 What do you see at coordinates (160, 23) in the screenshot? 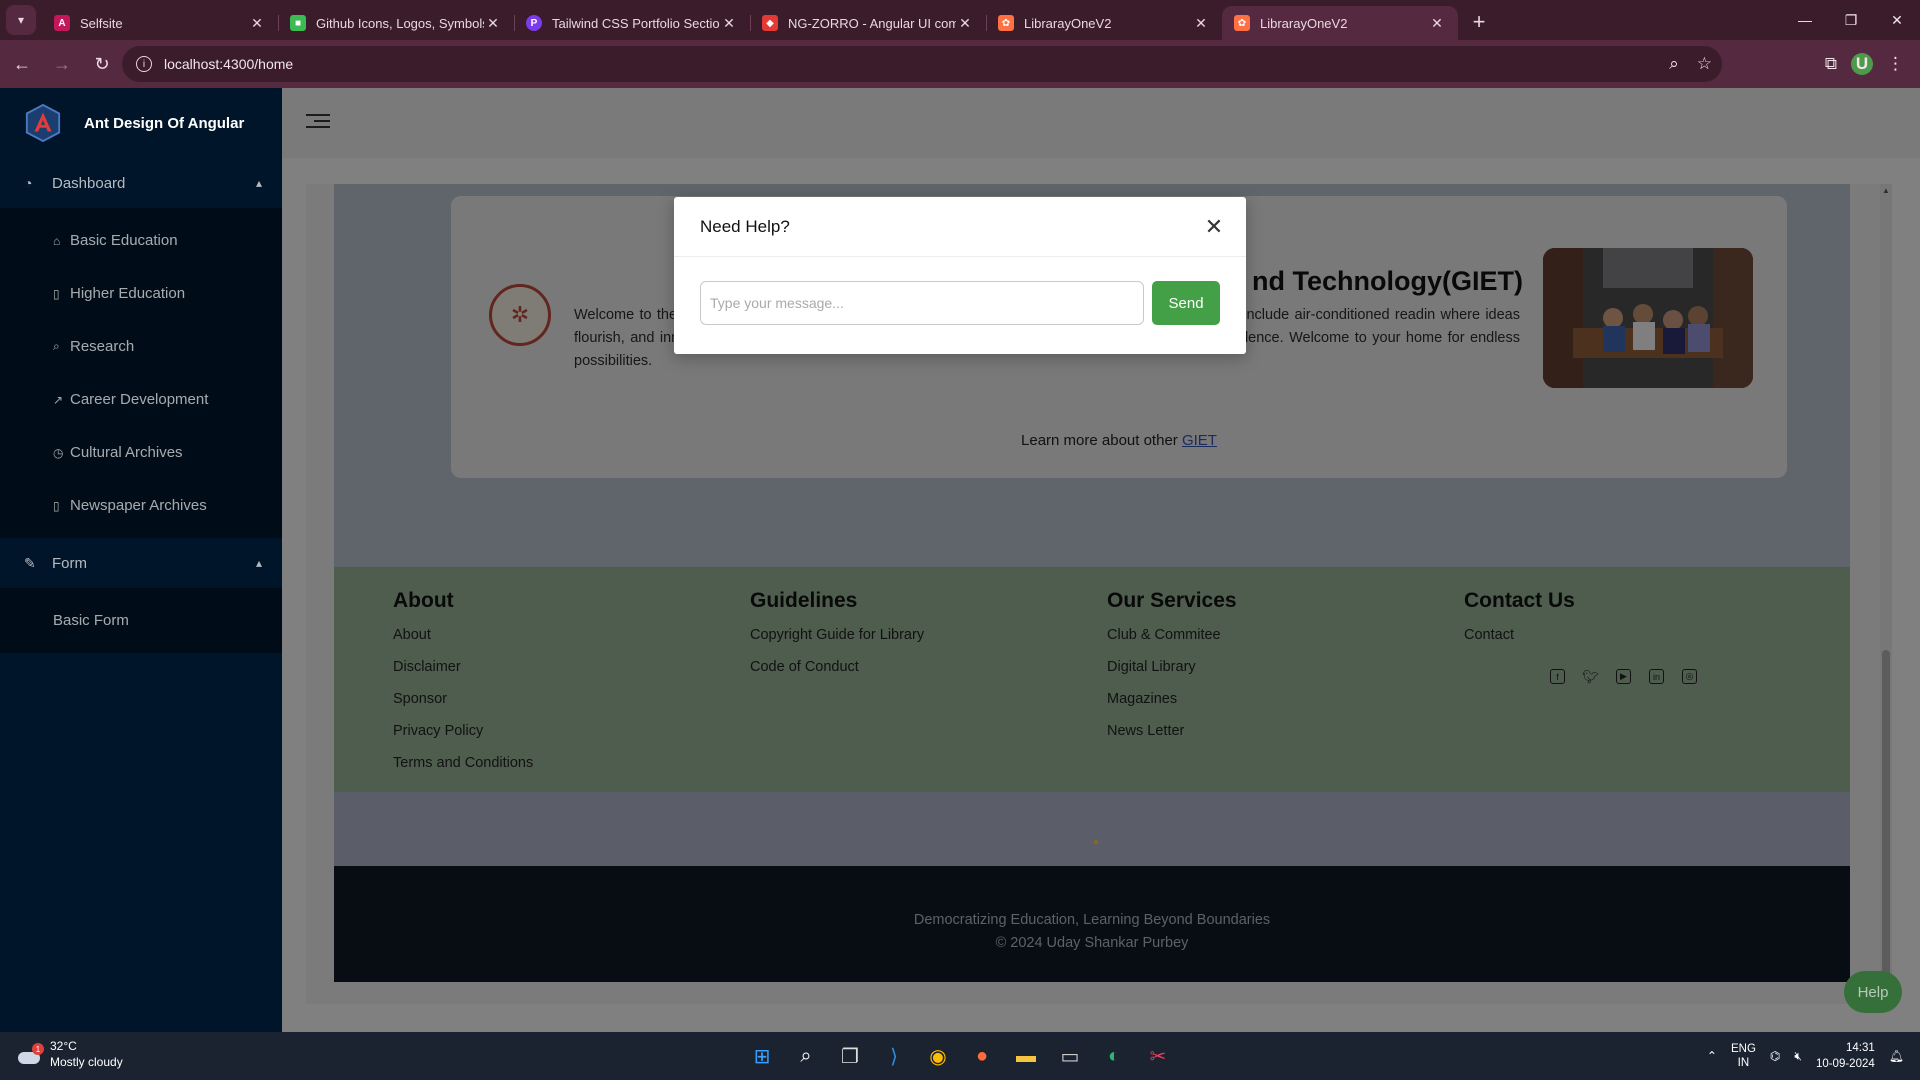
I see `browser-tab: A Selfsite ✕` at bounding box center [160, 23].